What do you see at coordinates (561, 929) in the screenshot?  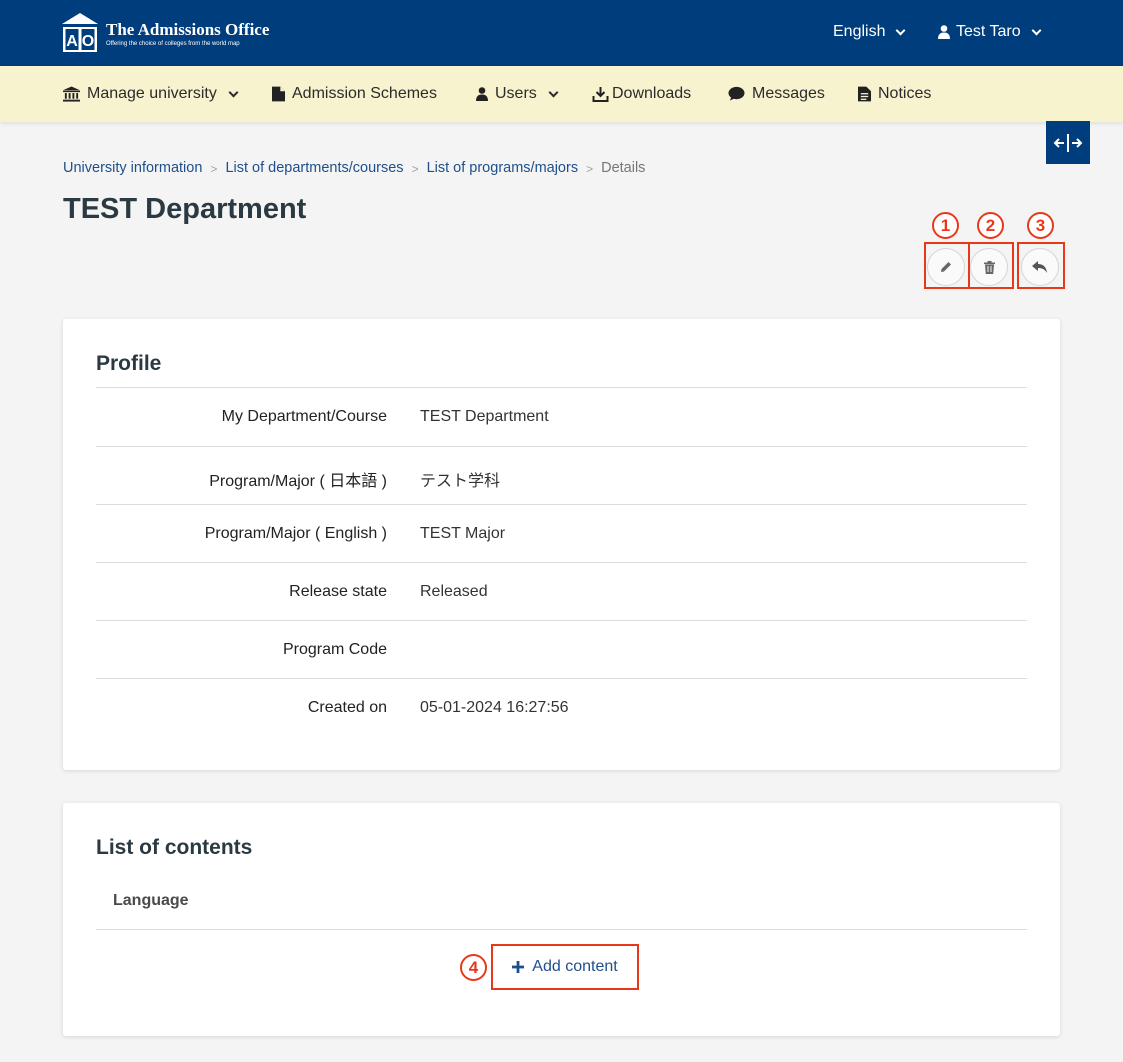 I see `divider` at bounding box center [561, 929].